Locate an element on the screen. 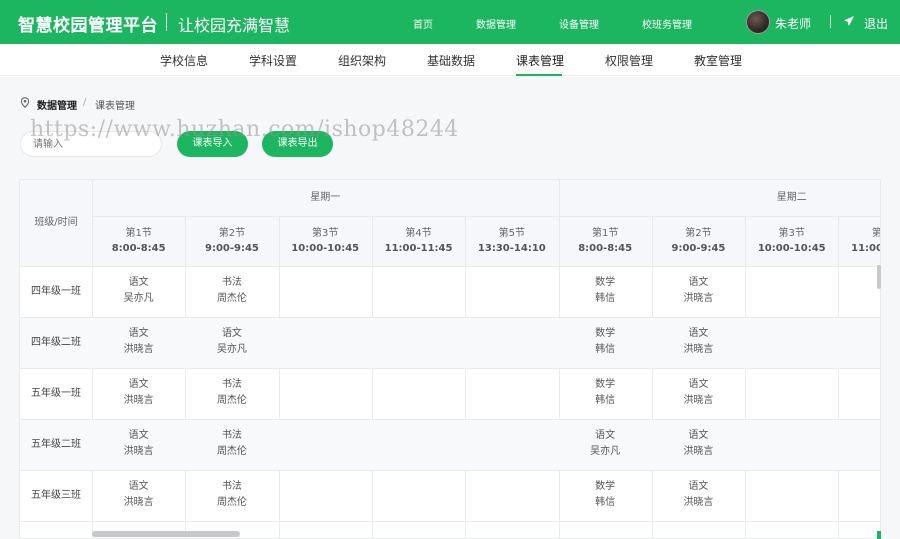 Image resolution: width=900 pixels, height=539 pixels. scroll-corner is located at coordinates (879, 535).